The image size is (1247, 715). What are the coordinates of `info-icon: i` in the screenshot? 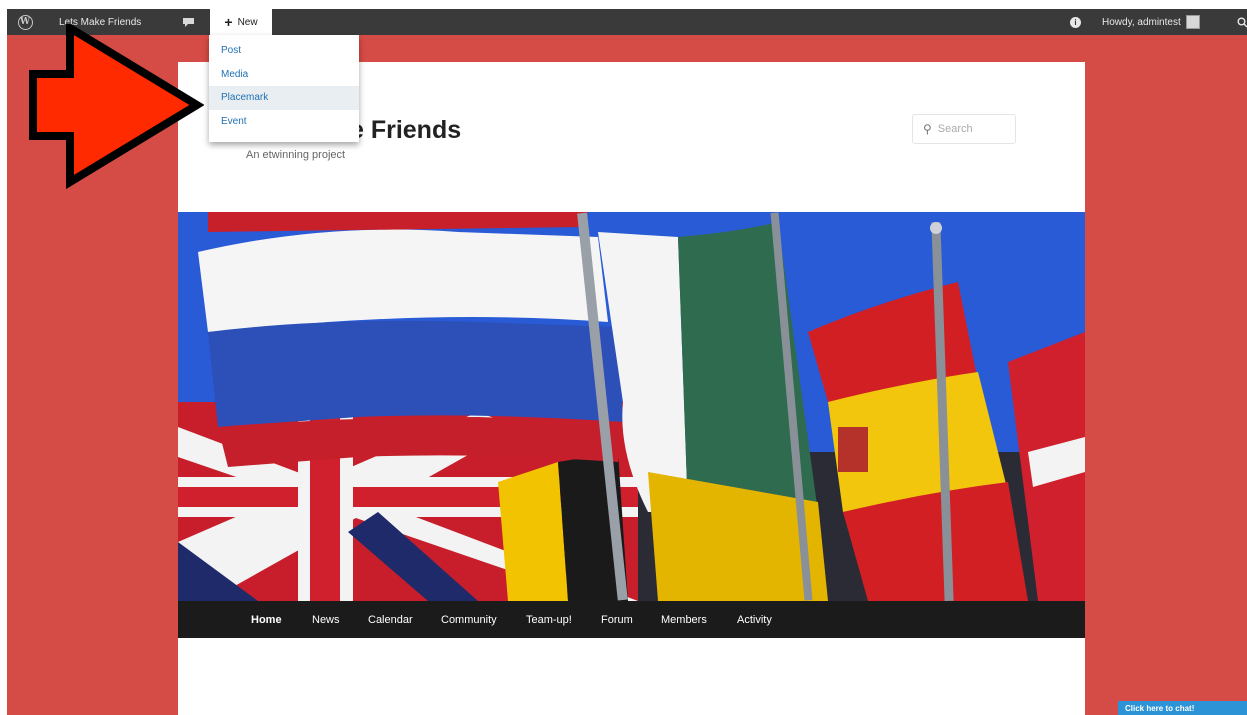 It's located at (1075, 22).